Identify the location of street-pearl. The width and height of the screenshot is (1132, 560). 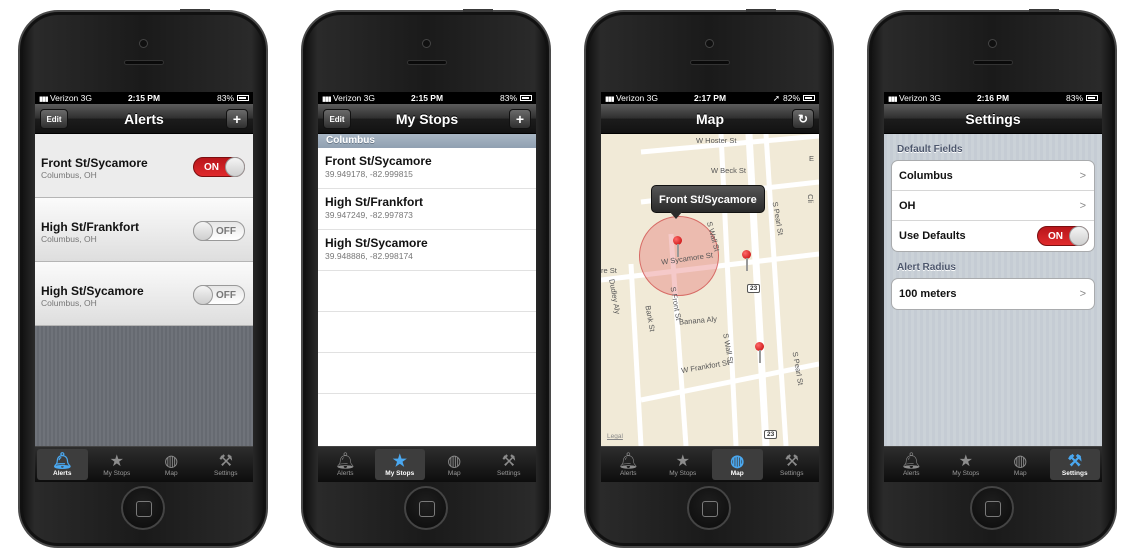
(776, 290).